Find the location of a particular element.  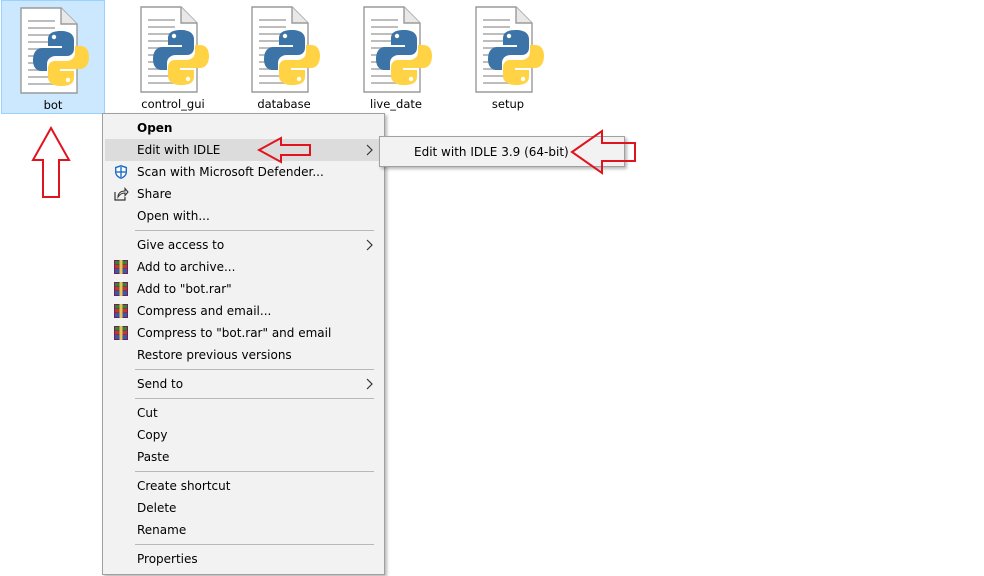

share-icon is located at coordinates (121, 194).